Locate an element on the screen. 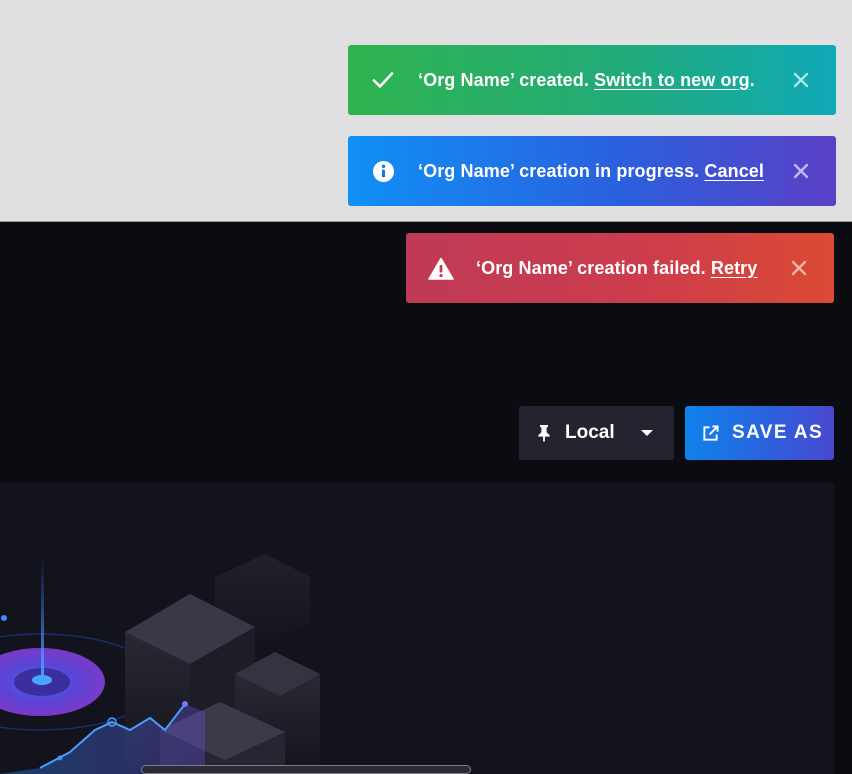 The image size is (852, 774). toast-success-message: ‘Org Name’ created. Switch to new org. is located at coordinates (586, 79).